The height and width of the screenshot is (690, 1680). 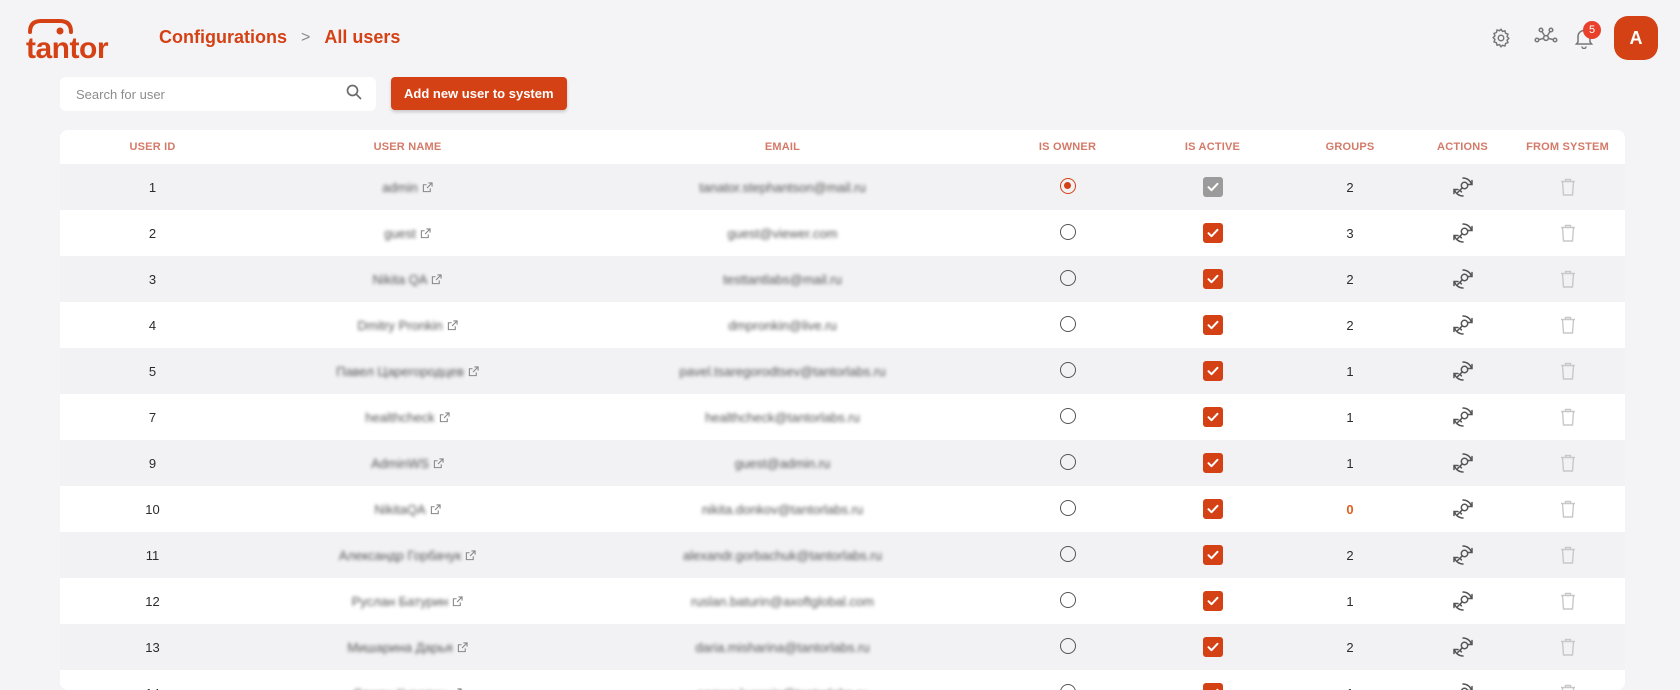 I want to click on user-name-cell: Nikita QA, so click(x=407, y=279).